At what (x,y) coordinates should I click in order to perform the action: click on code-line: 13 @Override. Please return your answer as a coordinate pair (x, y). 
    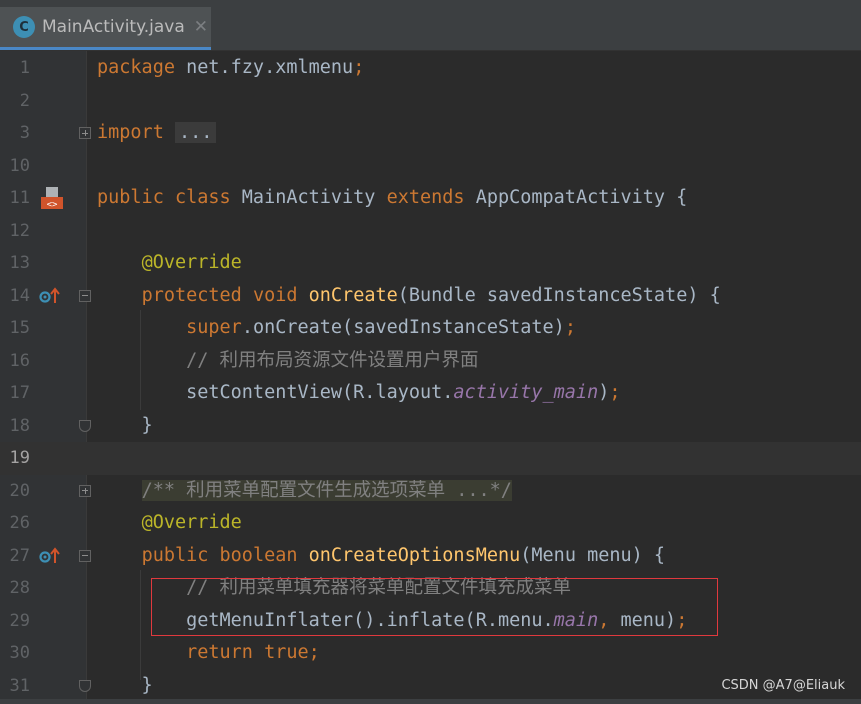
    Looking at the image, I should click on (430, 263).